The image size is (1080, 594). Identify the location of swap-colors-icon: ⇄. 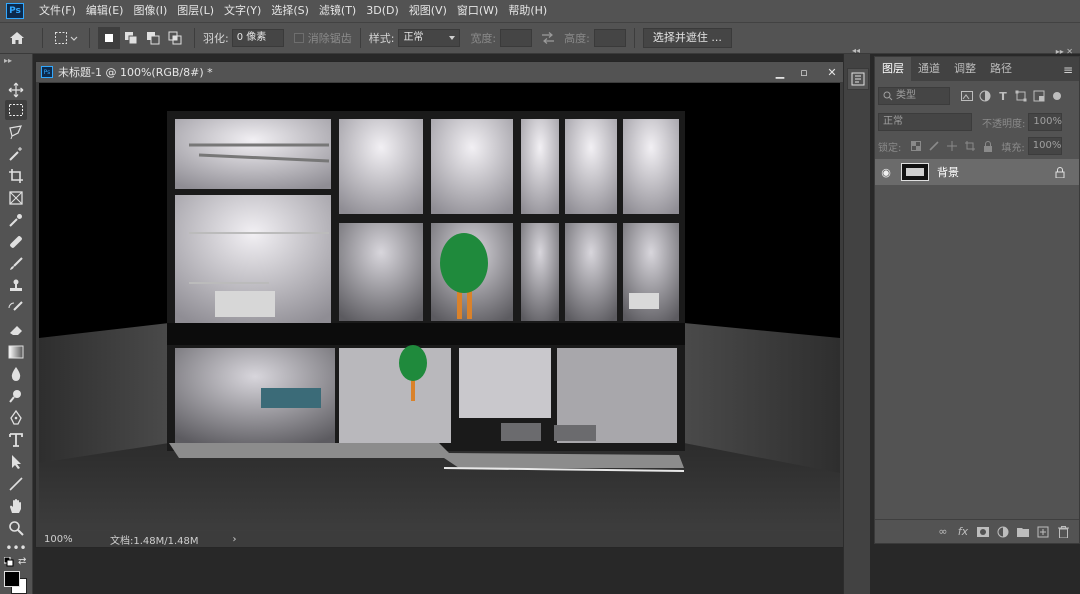
(22, 561).